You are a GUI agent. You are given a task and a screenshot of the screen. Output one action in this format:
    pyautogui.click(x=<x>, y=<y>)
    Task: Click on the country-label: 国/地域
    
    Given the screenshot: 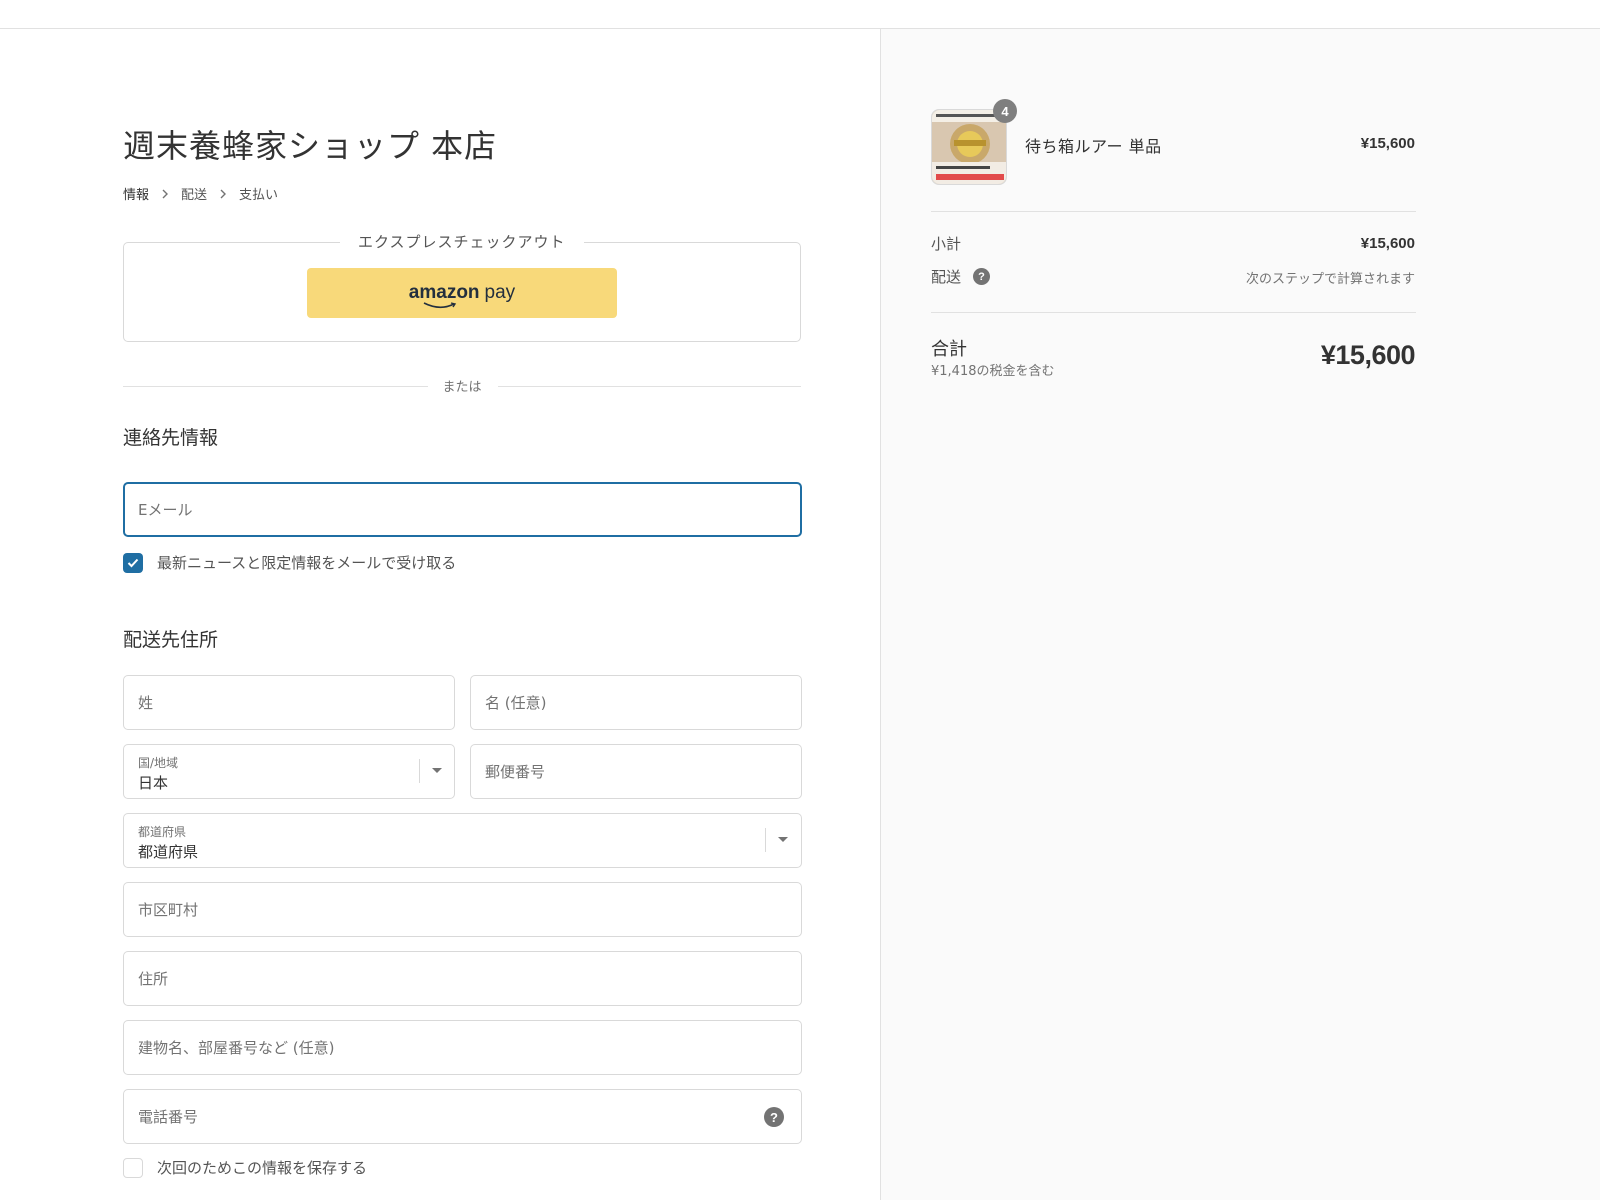 What is the action you would take?
    pyautogui.click(x=158, y=763)
    